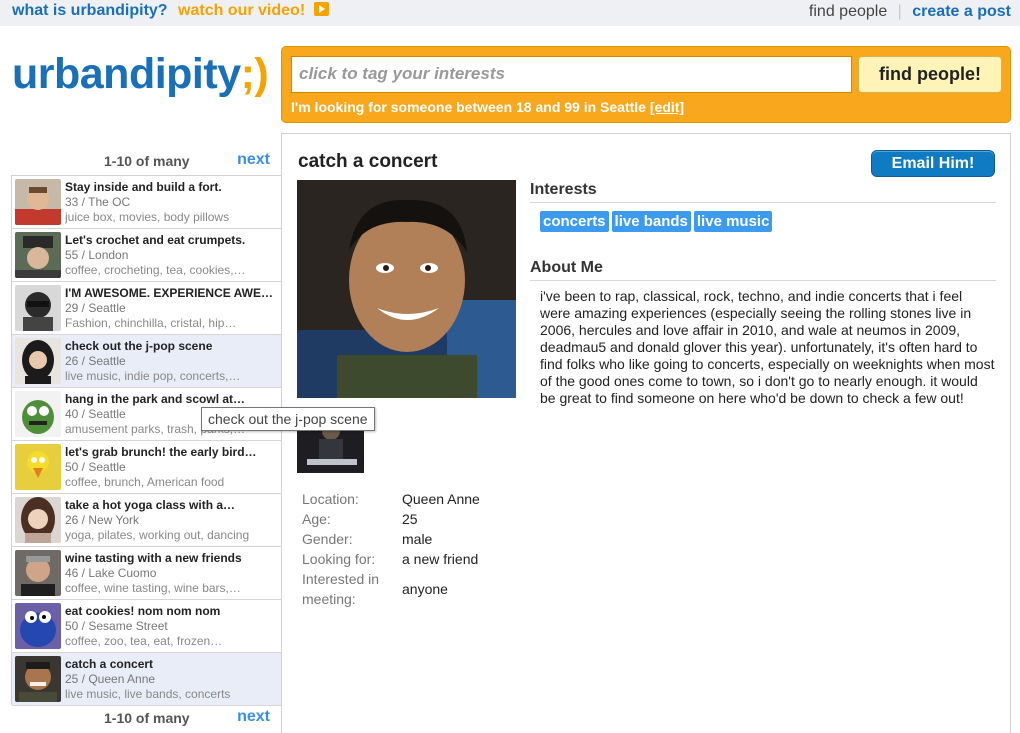  What do you see at coordinates (254, 74) in the screenshot?
I see `logo-smile: ;)` at bounding box center [254, 74].